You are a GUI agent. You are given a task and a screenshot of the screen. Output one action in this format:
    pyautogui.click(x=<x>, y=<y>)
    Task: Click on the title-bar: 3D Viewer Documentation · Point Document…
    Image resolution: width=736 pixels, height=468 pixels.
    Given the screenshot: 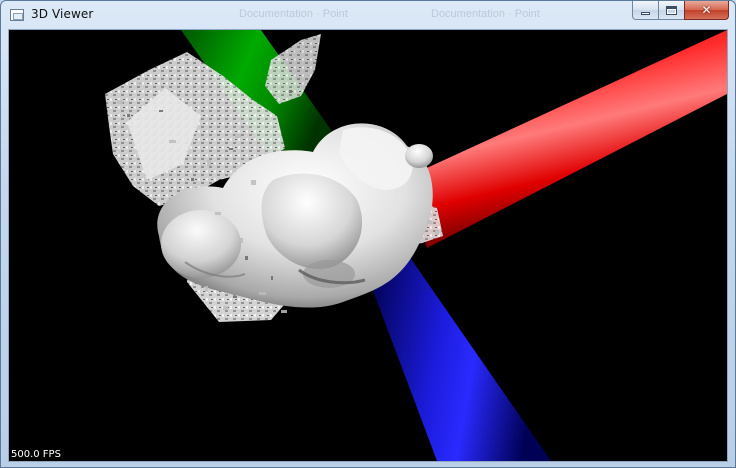 What is the action you would take?
    pyautogui.click(x=368, y=15)
    